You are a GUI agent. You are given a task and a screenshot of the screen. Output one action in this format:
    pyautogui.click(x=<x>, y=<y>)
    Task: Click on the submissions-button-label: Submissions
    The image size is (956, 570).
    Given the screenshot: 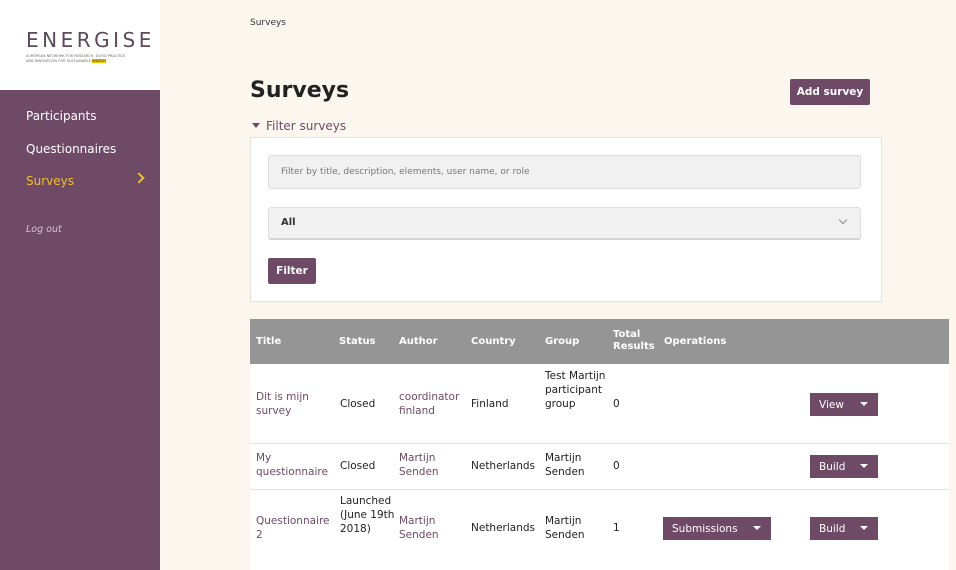 What is the action you would take?
    pyautogui.click(x=705, y=528)
    